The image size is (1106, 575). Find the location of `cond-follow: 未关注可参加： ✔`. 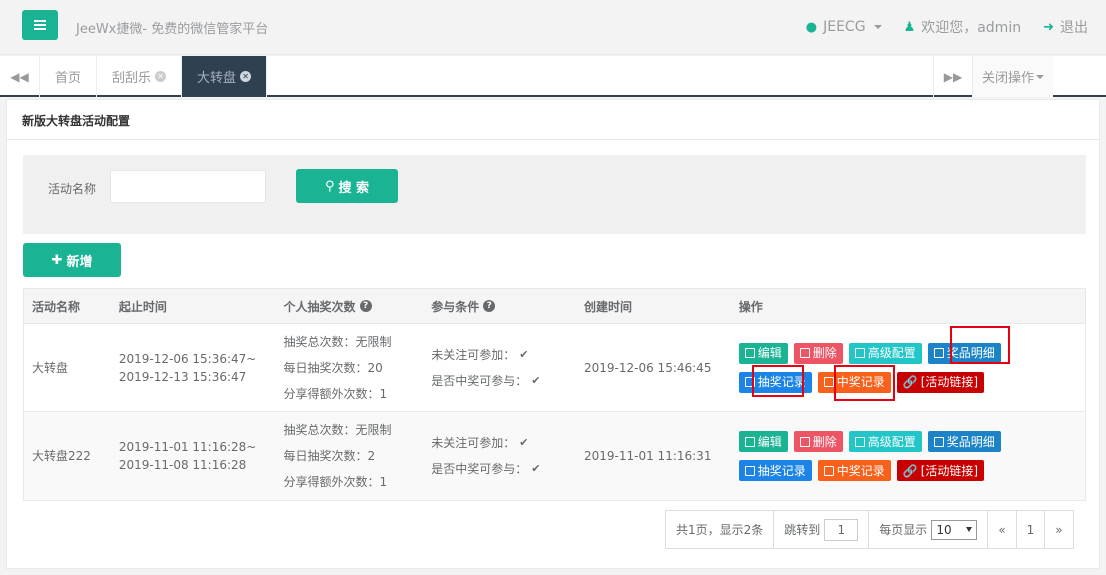

cond-follow: 未关注可参加： ✔ is located at coordinates (499, 355).